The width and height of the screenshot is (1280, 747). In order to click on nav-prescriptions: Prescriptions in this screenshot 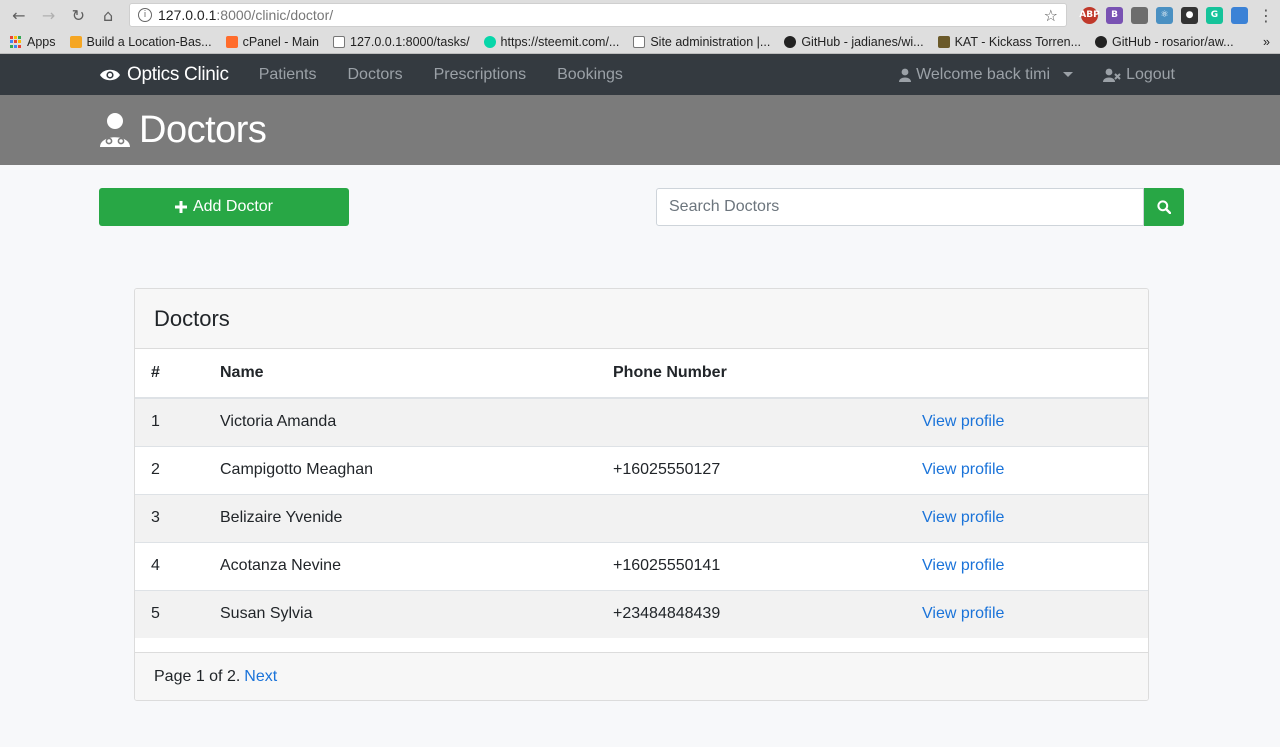, I will do `click(480, 75)`.